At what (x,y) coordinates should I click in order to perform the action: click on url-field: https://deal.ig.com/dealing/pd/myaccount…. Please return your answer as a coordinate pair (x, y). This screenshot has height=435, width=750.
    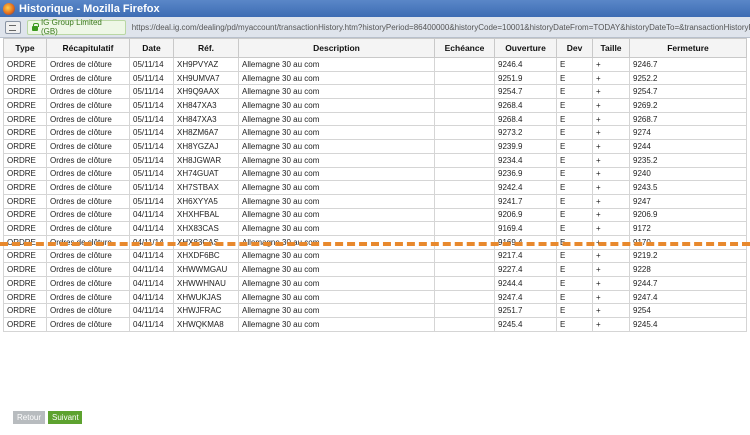
    Looking at the image, I should click on (441, 27).